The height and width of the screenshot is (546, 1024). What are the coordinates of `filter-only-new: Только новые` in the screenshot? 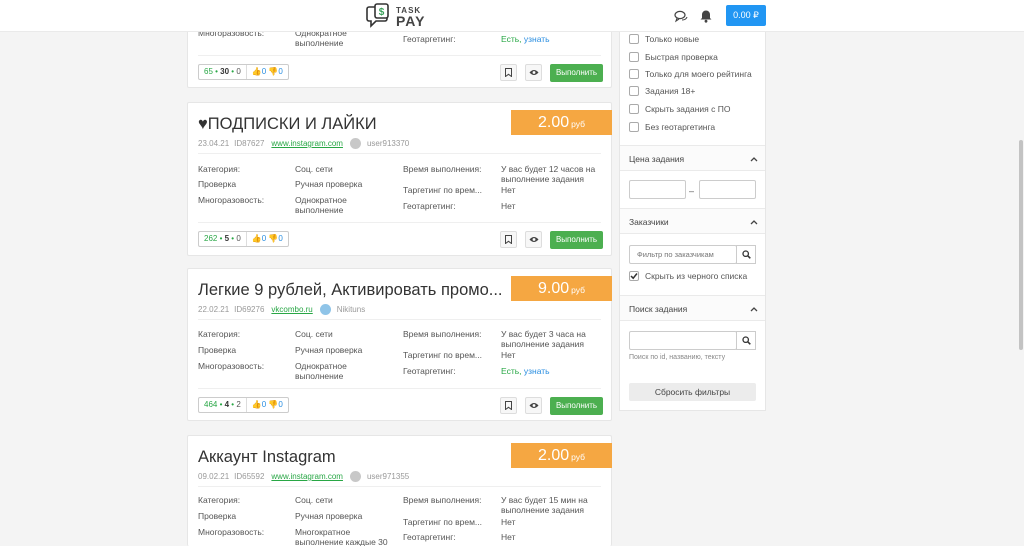 It's located at (664, 39).